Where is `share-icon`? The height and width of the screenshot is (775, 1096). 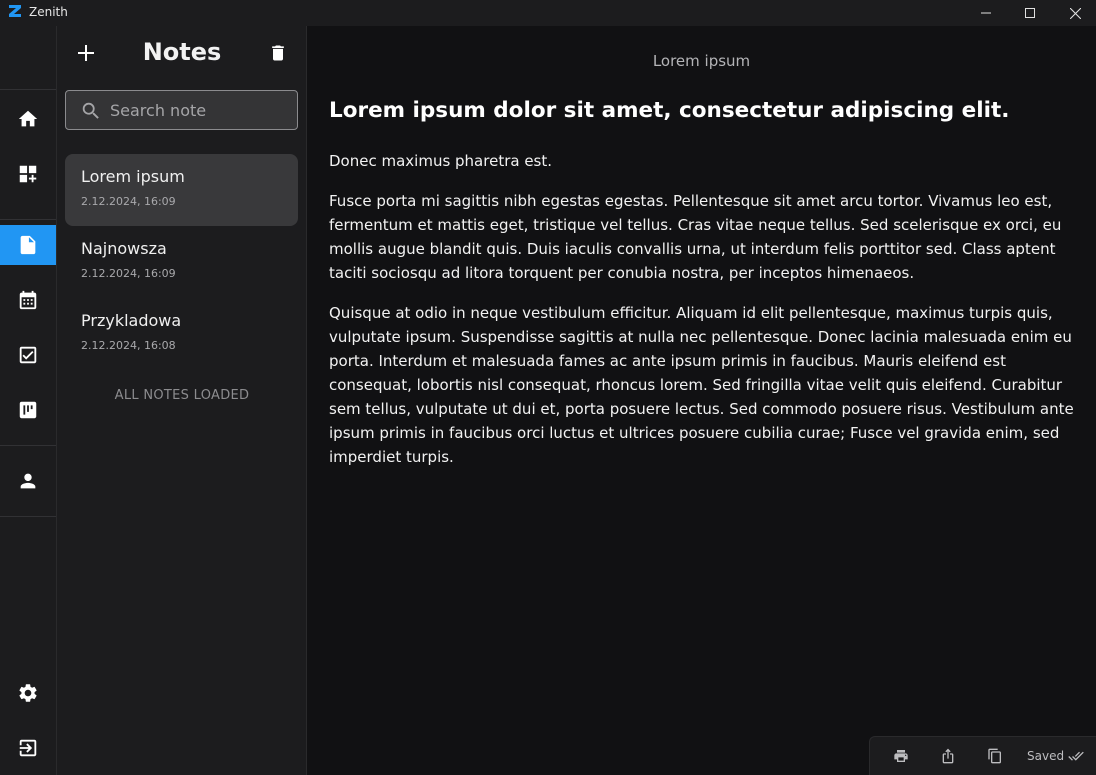 share-icon is located at coordinates (948, 756).